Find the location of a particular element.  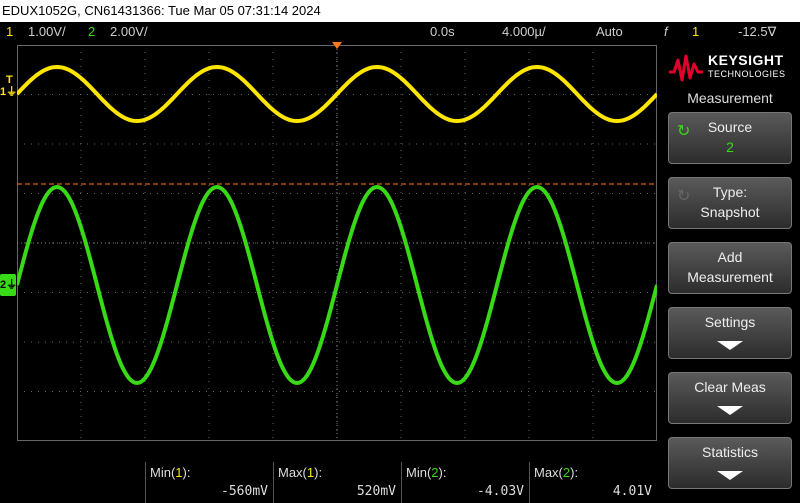

keysight-wave-icon is located at coordinates (686, 68).